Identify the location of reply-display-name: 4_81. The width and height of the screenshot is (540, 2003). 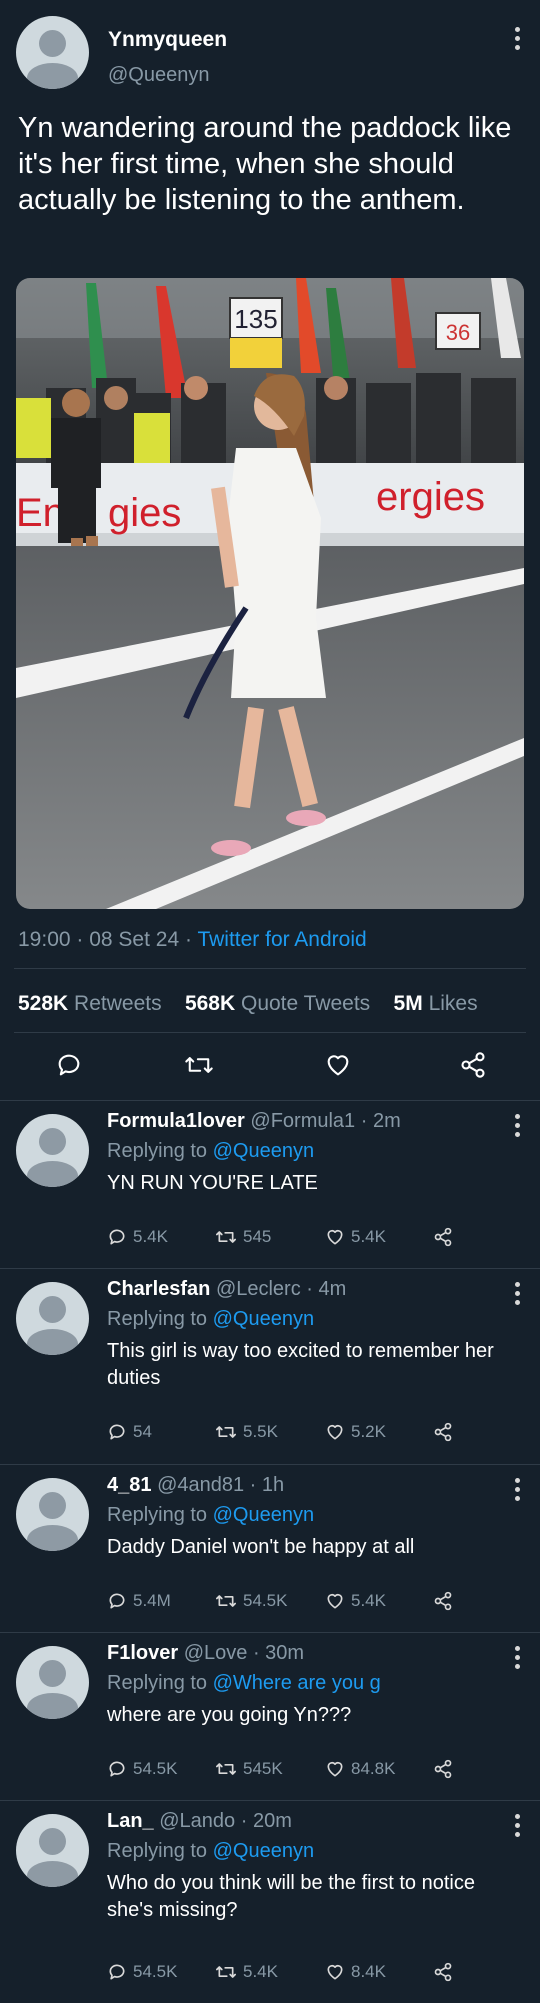
(129, 1485).